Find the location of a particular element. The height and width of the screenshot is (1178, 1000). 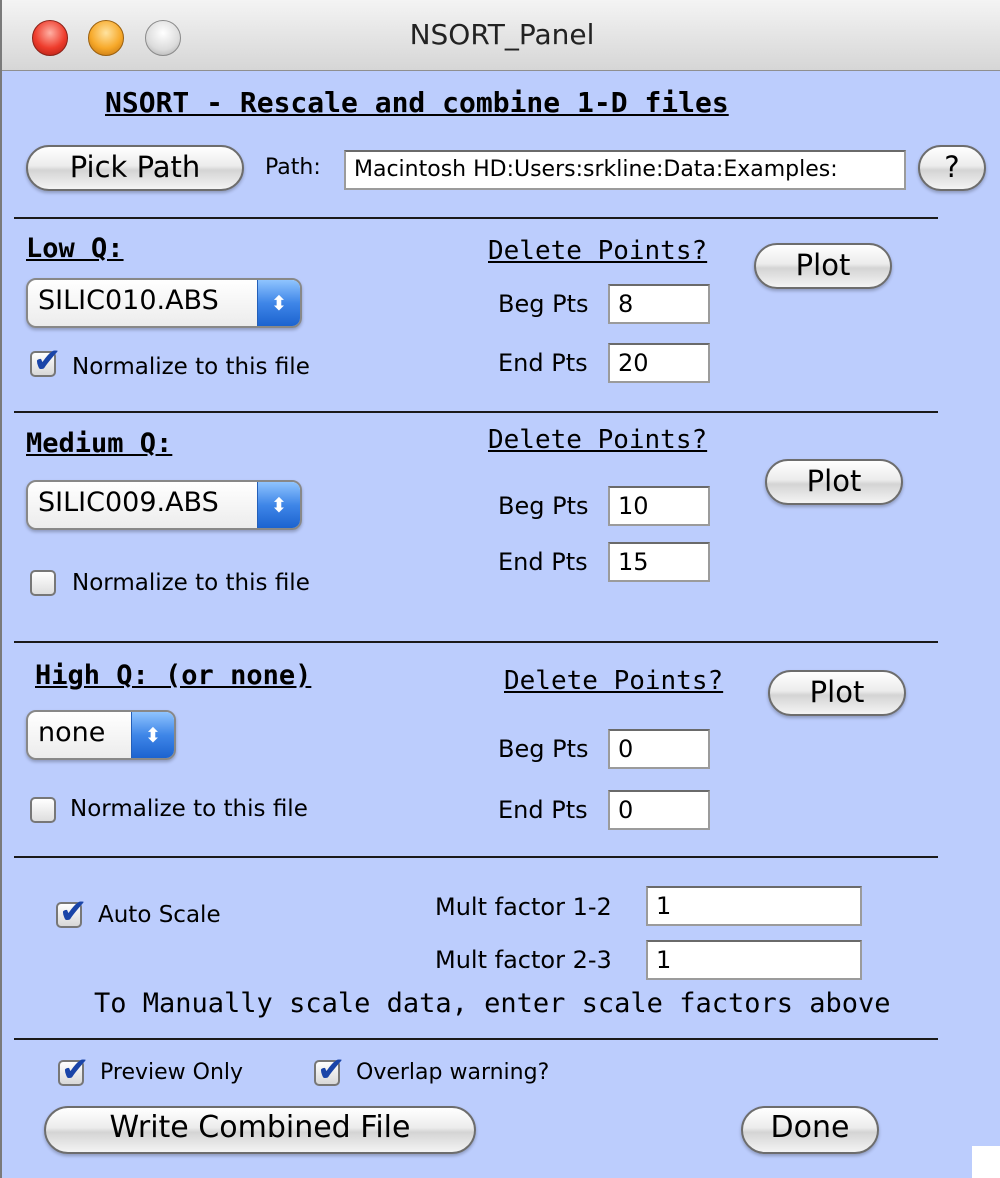

window-title: NSORT_Panel is located at coordinates (502, 34).